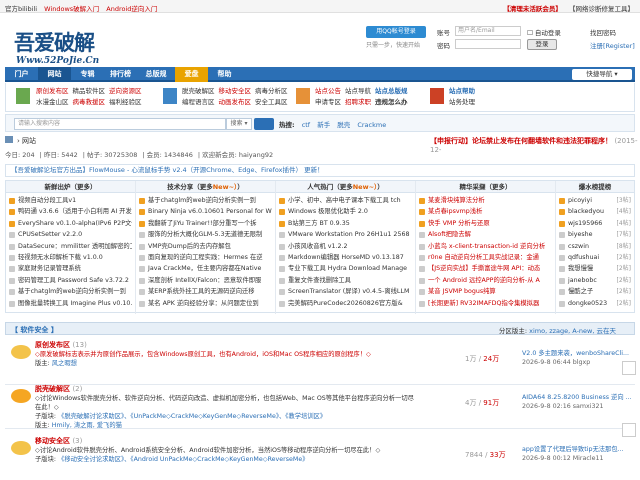 The width and height of the screenshot is (640, 480). Describe the element at coordinates (21, 74) in the screenshot. I see `nav-portal: 门户` at that location.